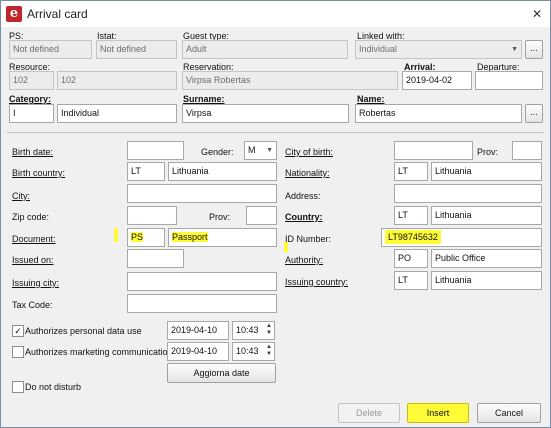 Image resolution: width=551 pixels, height=428 pixels. I want to click on update-dates-button: Aggiorna date, so click(221, 373).